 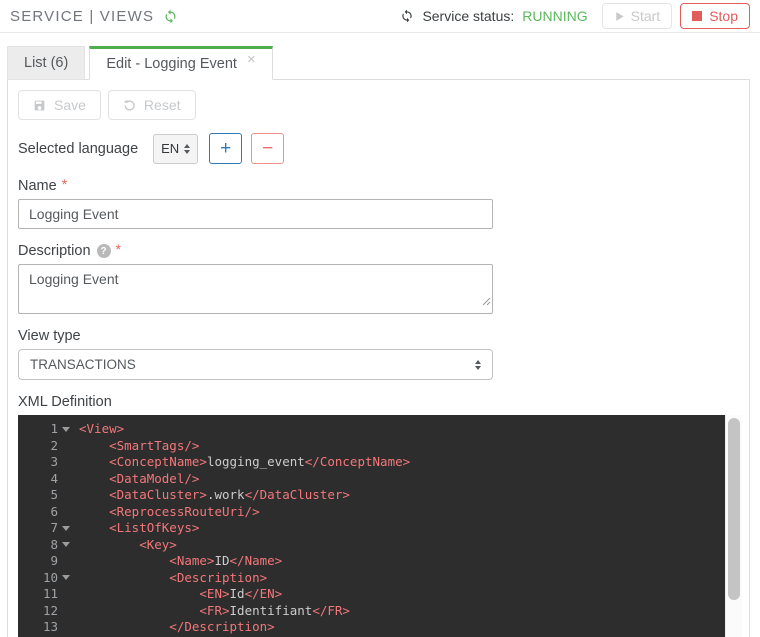 What do you see at coordinates (371, 495) in the screenshot?
I see `code-line: 5 <DataCluster>.work</DataCluster>` at bounding box center [371, 495].